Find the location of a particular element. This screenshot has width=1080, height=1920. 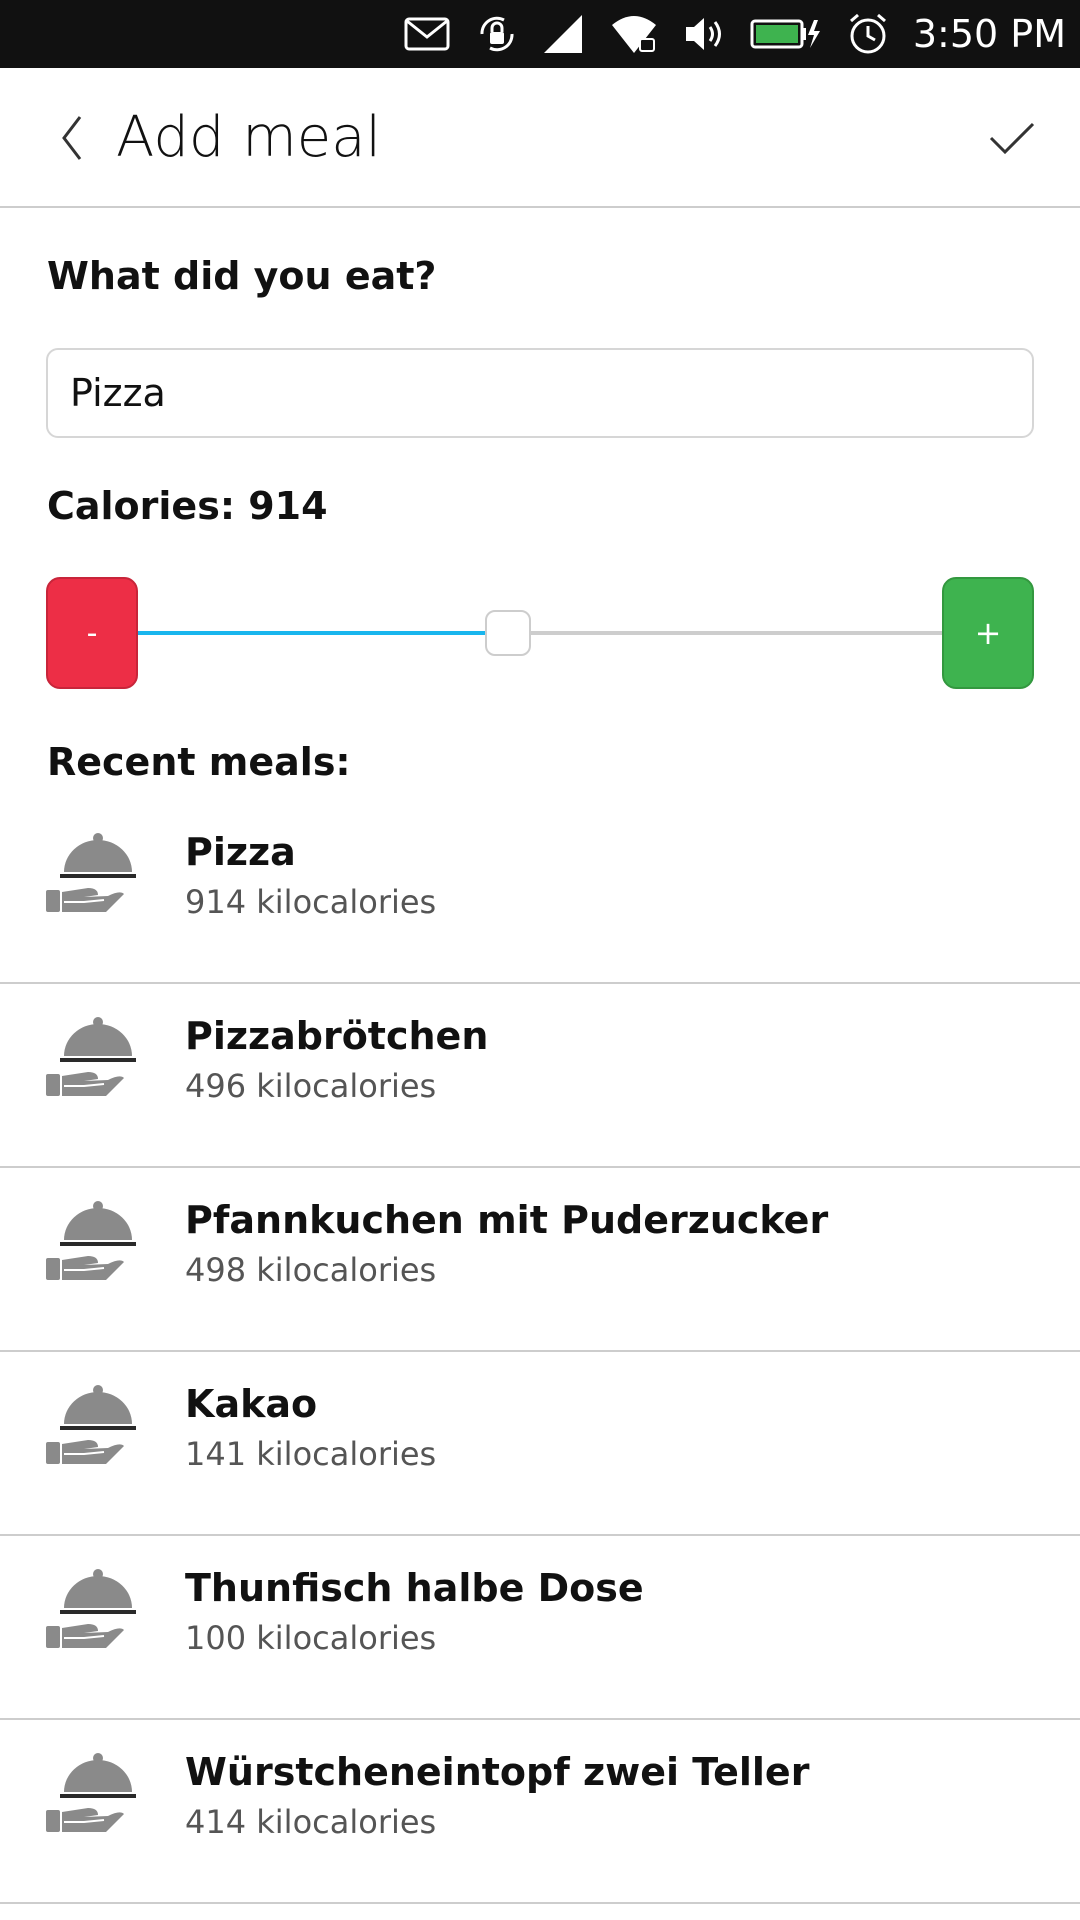

confirm-button is located at coordinates (1012, 138).